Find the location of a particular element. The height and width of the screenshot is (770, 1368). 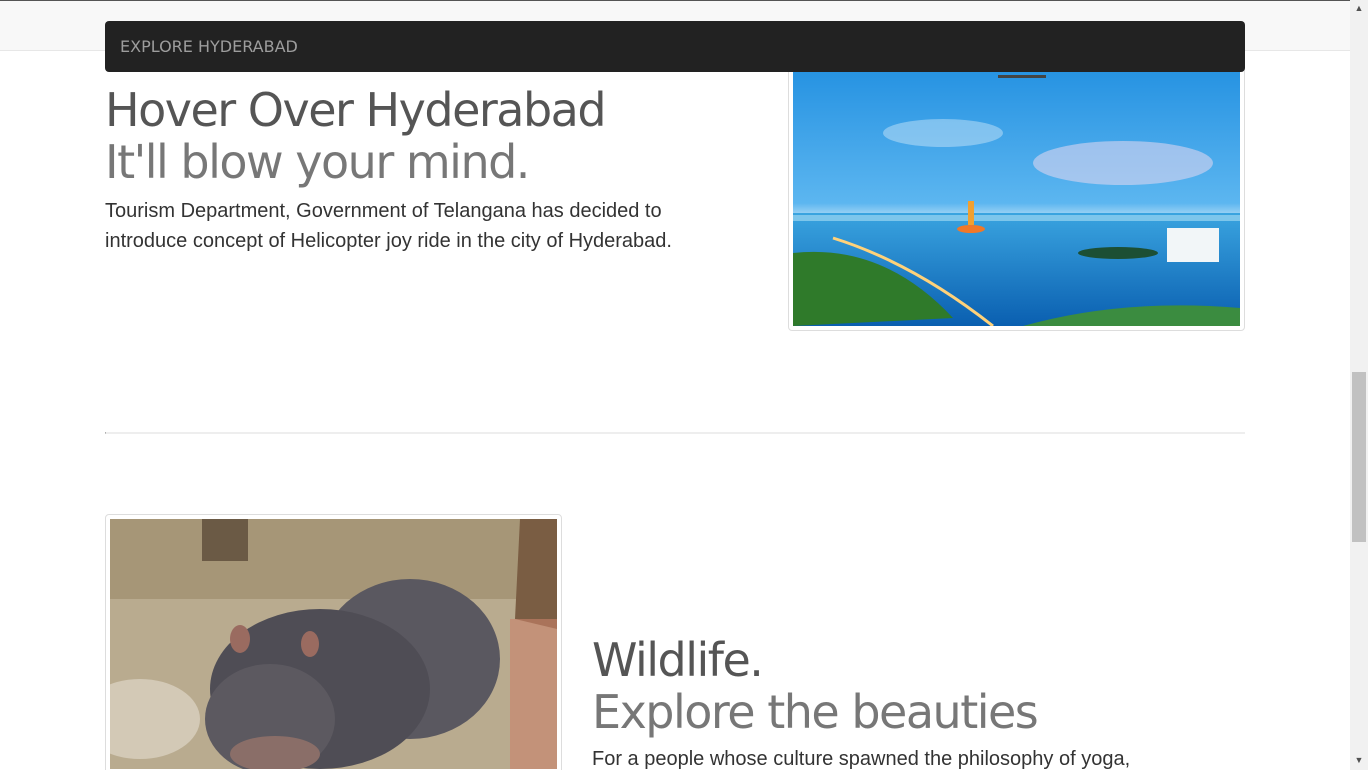

lake-photo-illustration is located at coordinates (1016, 189).